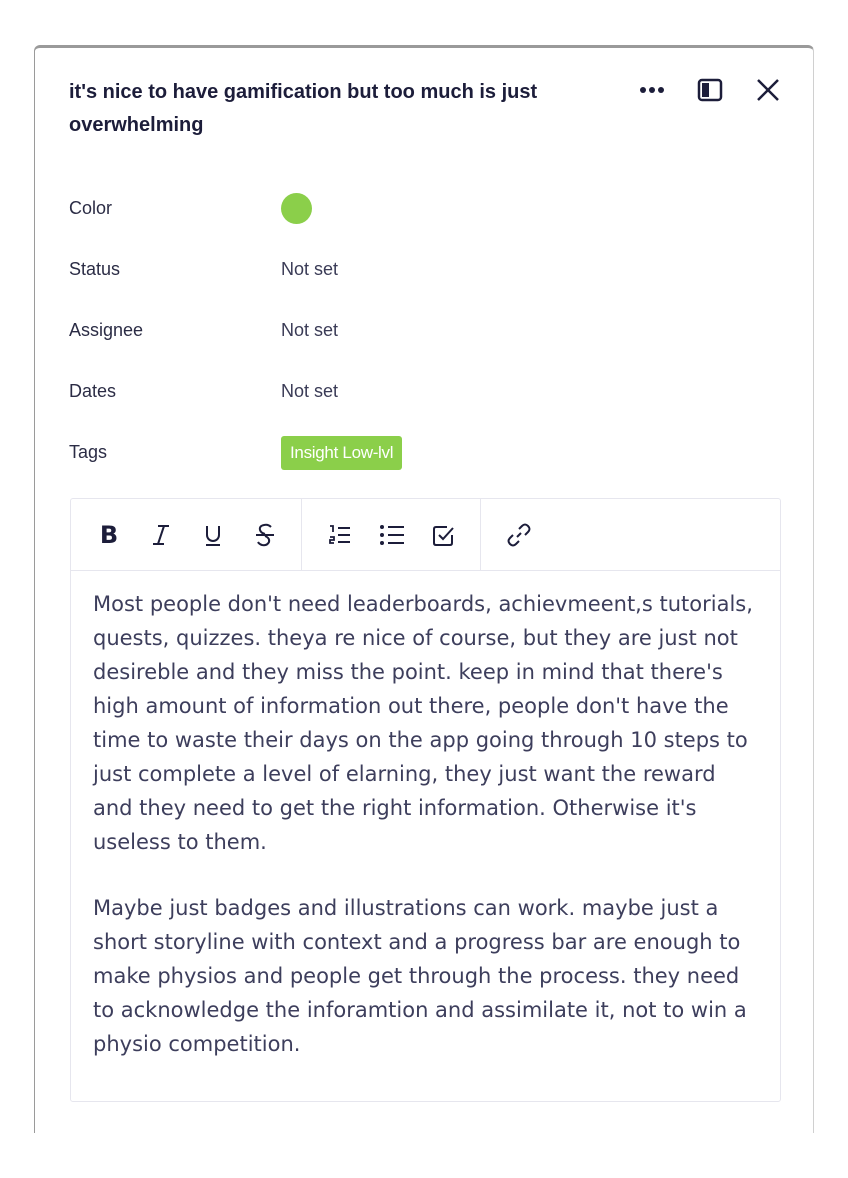 The height and width of the screenshot is (1178, 848). I want to click on bold-icon: B, so click(109, 534).